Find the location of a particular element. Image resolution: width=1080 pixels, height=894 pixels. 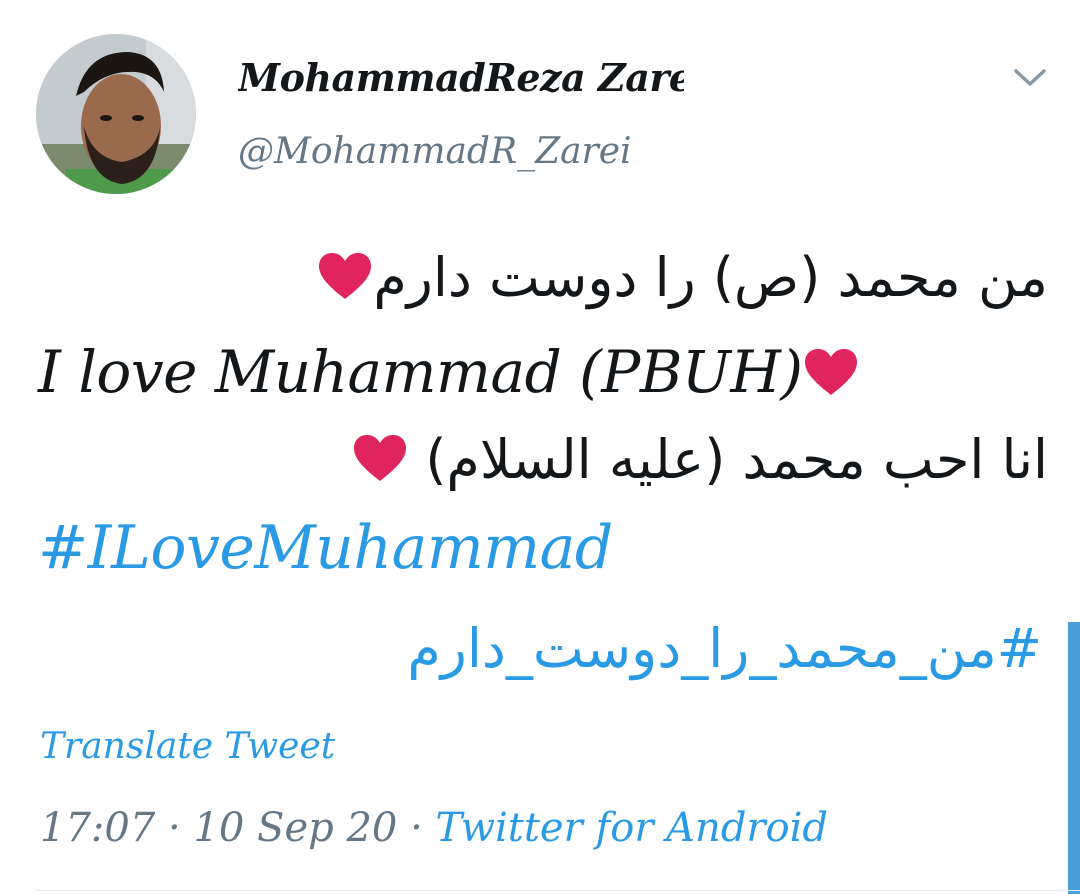

tweet-line-english: I love Muhammad (PBUH) is located at coordinates (543, 372).